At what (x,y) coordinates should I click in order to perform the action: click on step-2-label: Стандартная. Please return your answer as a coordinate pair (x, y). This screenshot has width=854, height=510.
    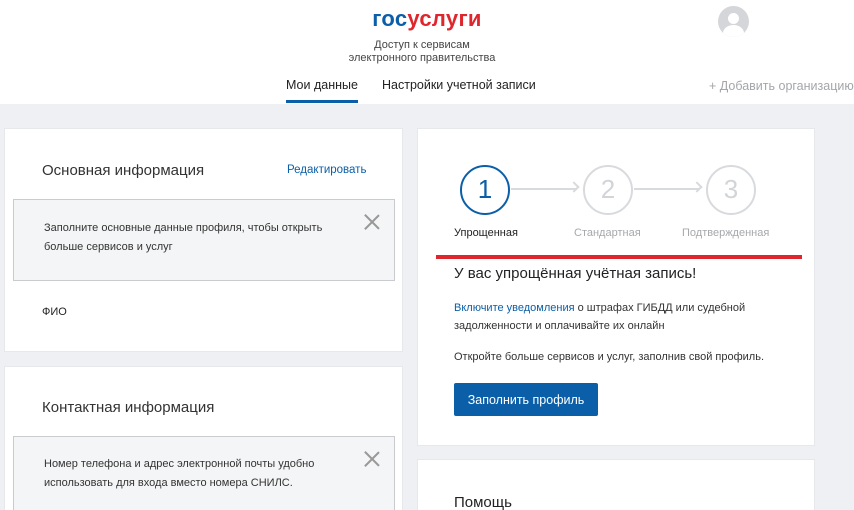
    Looking at the image, I should click on (607, 233).